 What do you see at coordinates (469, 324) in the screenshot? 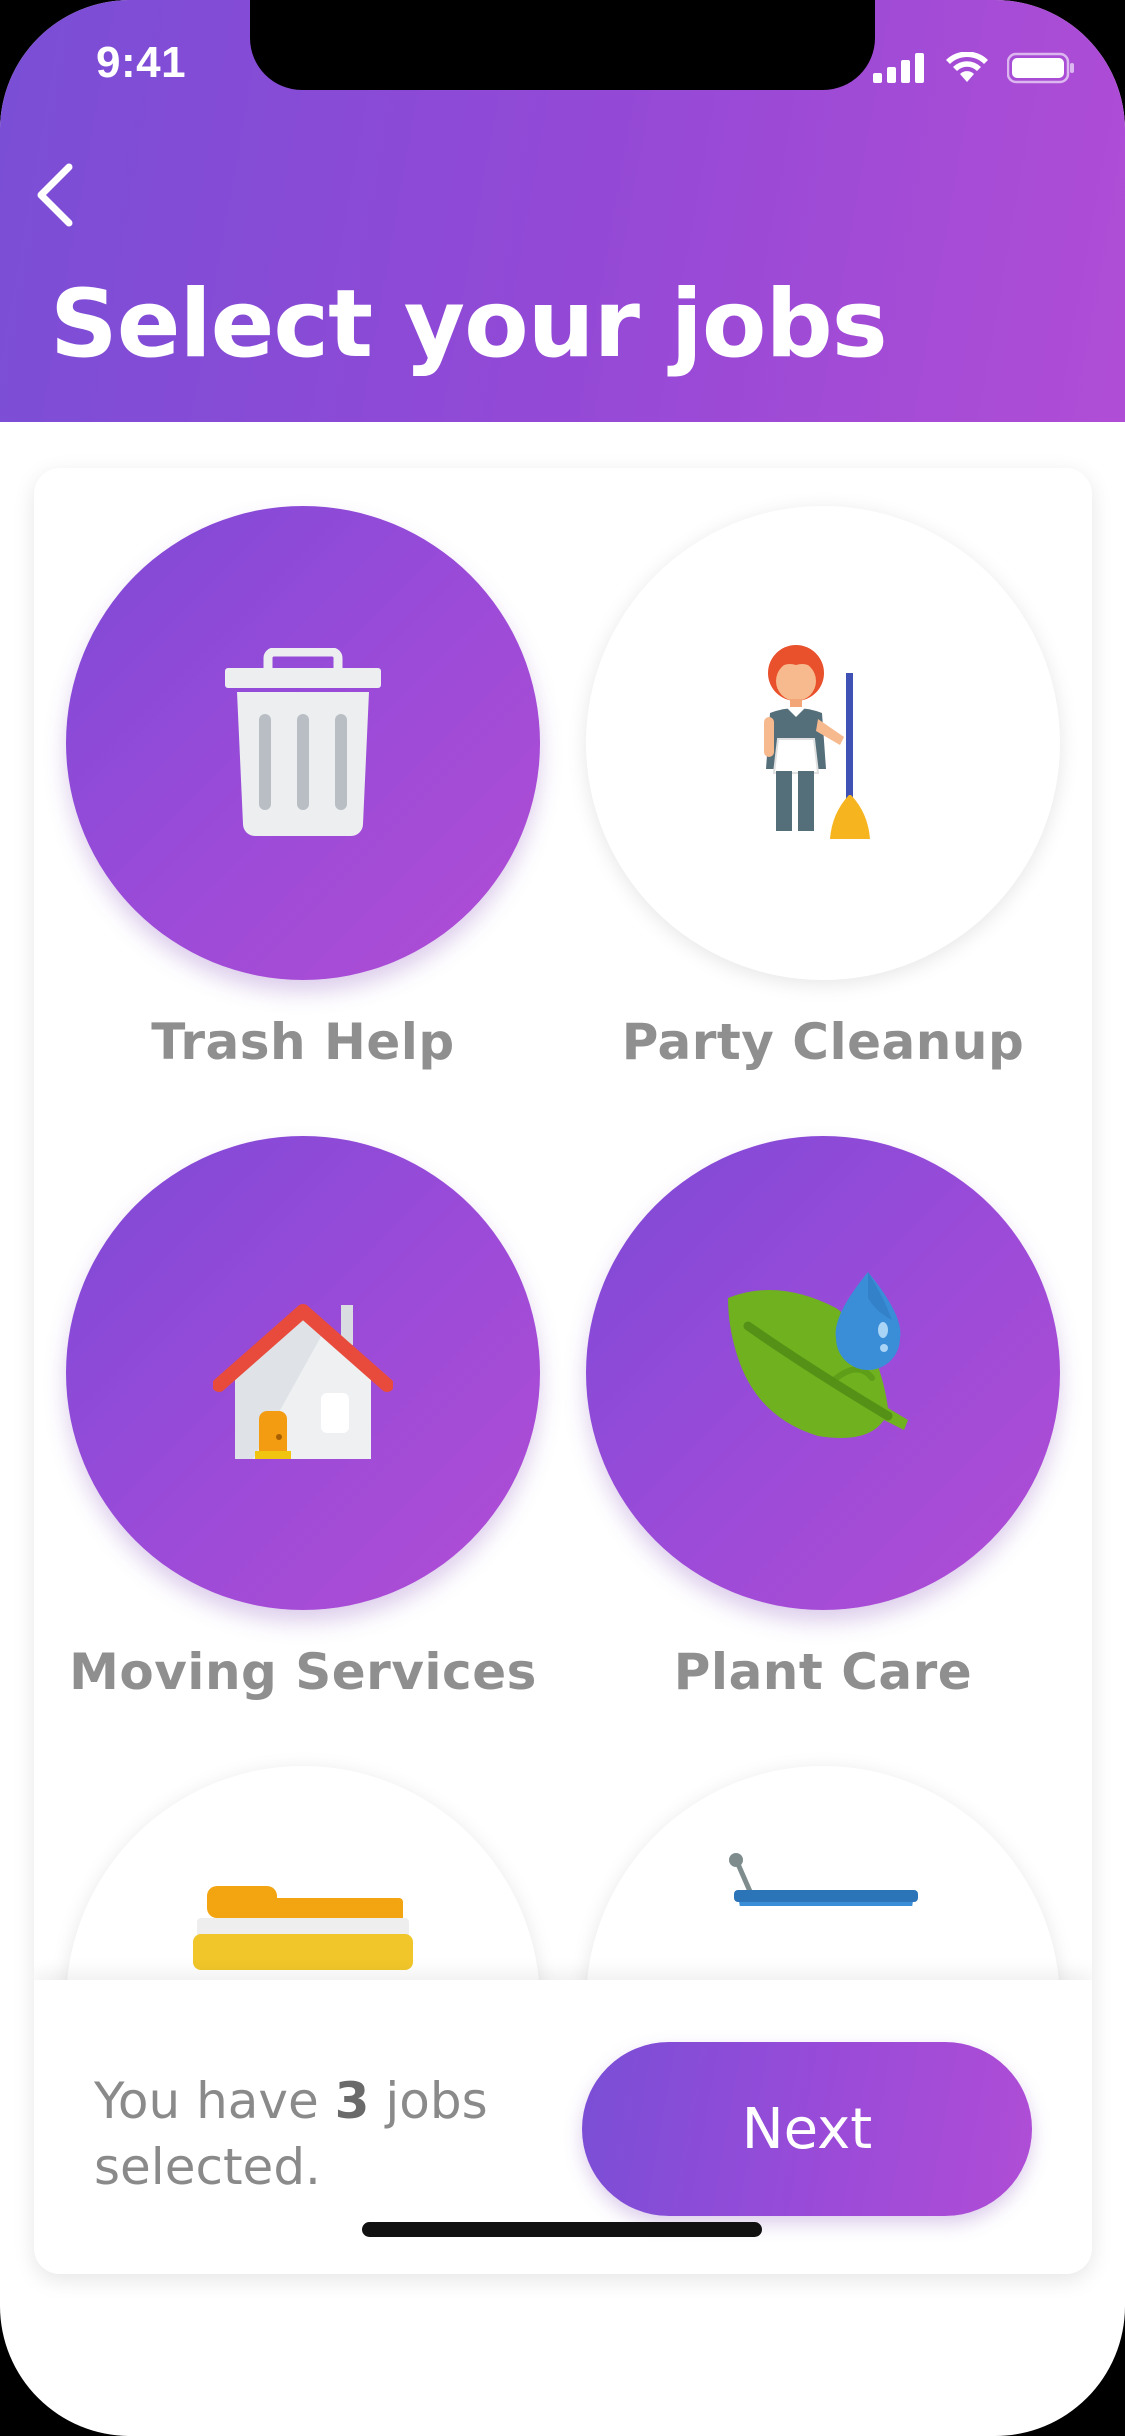
I see `page-title: Select your jobs` at bounding box center [469, 324].